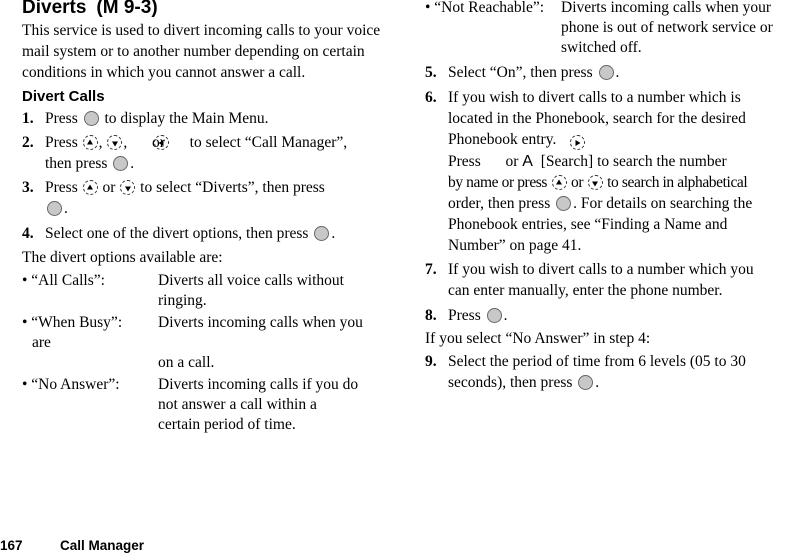 Image resolution: width=787 pixels, height=556 pixels. Describe the element at coordinates (162, 142) in the screenshot. I see `nav-left-icon` at that location.